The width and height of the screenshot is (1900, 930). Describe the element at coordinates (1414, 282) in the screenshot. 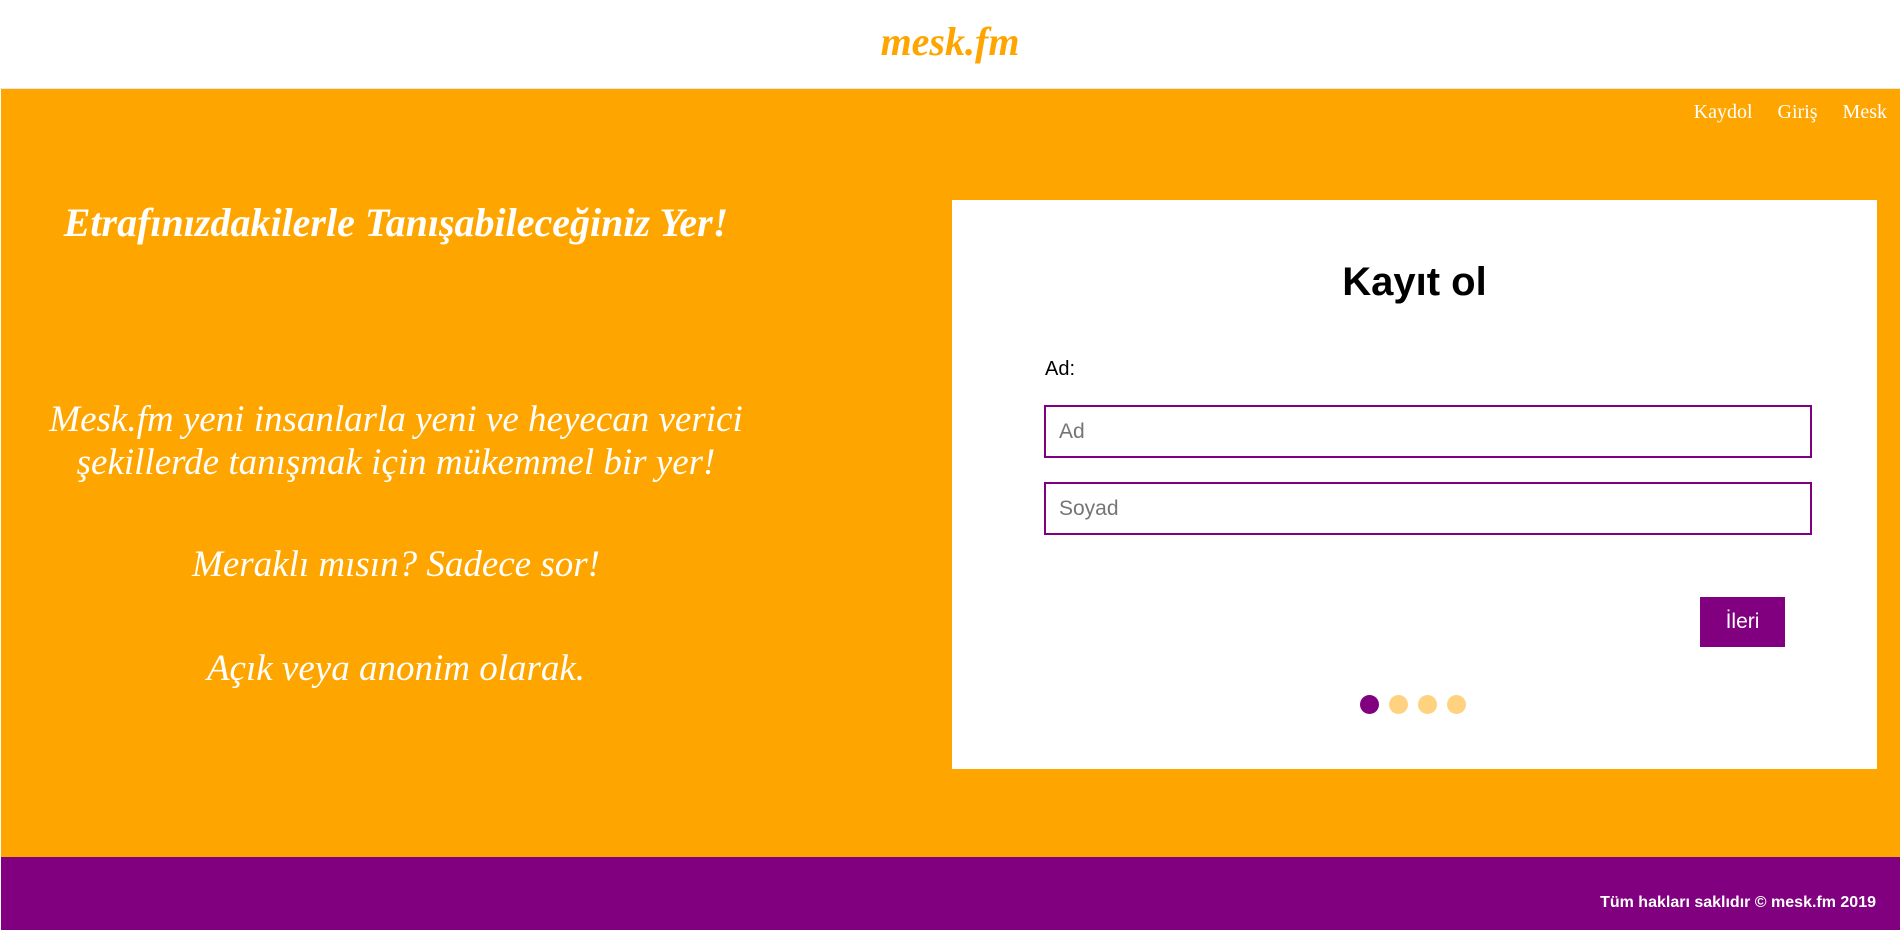

I see `signup-title: Kayıt ol` at that location.